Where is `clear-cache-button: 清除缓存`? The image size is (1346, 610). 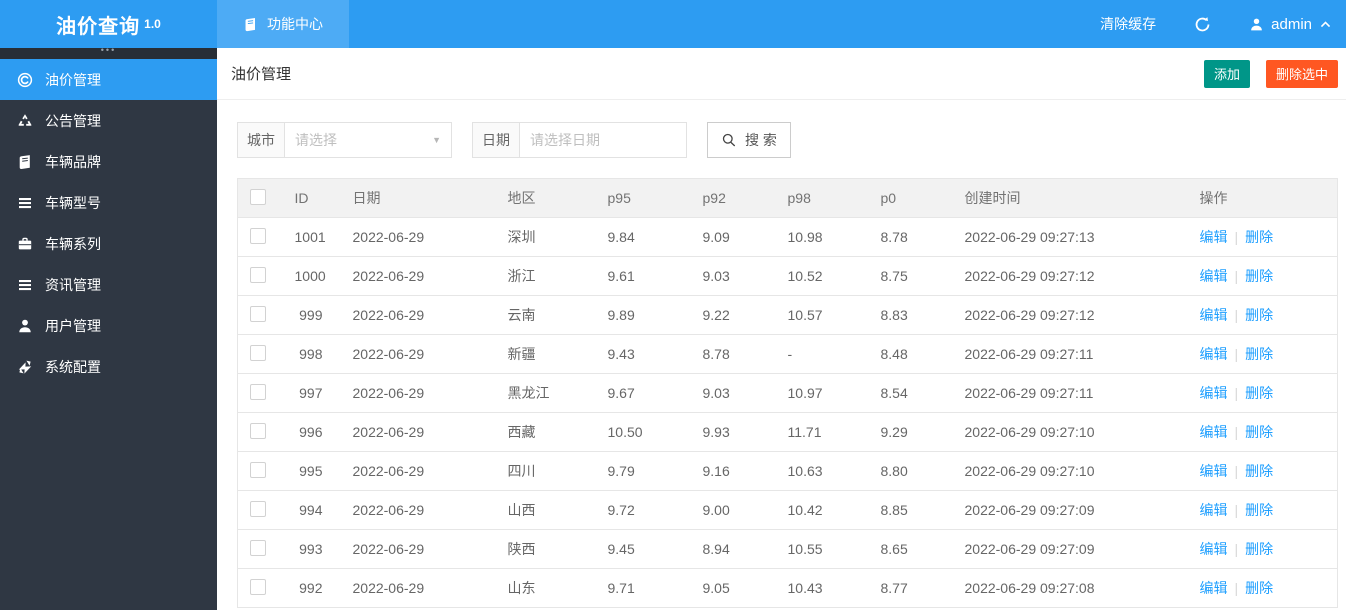 clear-cache-button: 清除缓存 is located at coordinates (1128, 24).